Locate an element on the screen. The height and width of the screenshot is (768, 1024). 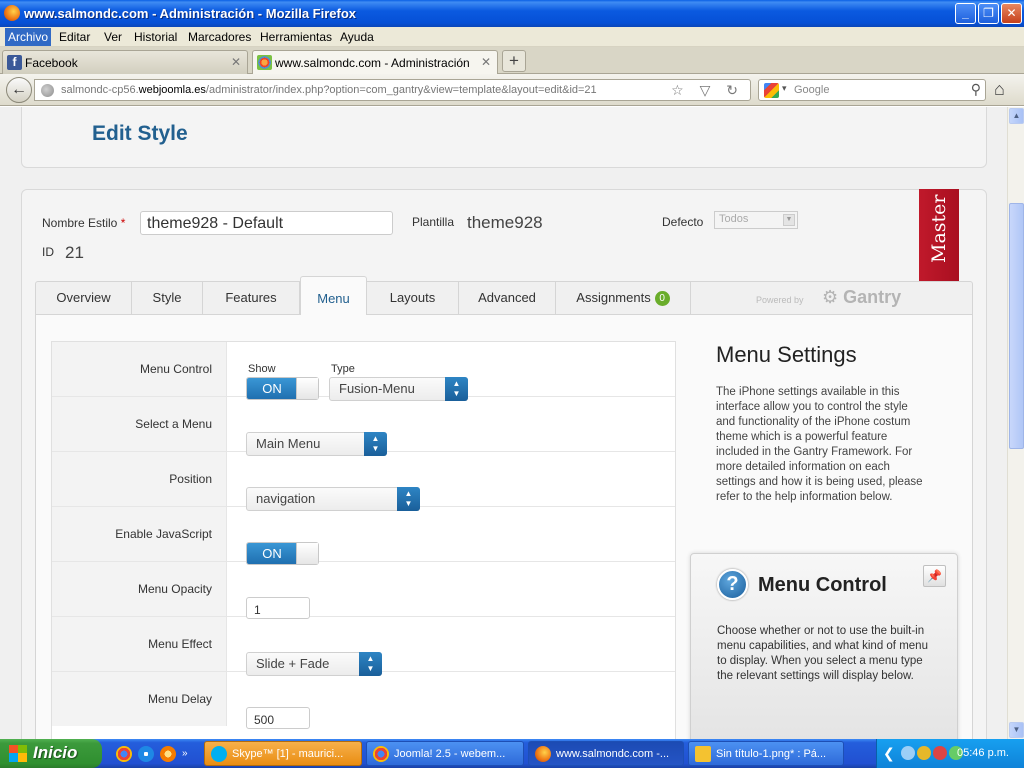
menu-show-toggle: ON is located at coordinates (282, 388).